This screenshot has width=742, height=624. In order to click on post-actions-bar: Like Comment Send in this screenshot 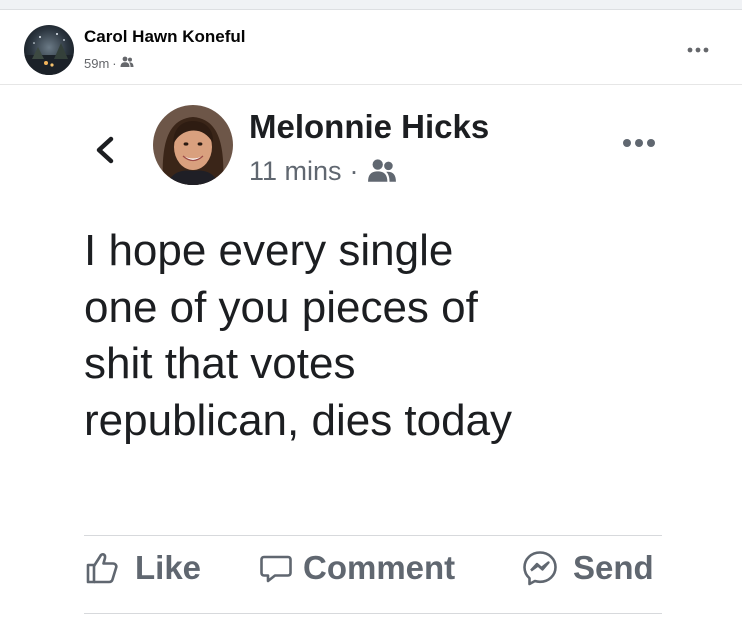, I will do `click(373, 568)`.